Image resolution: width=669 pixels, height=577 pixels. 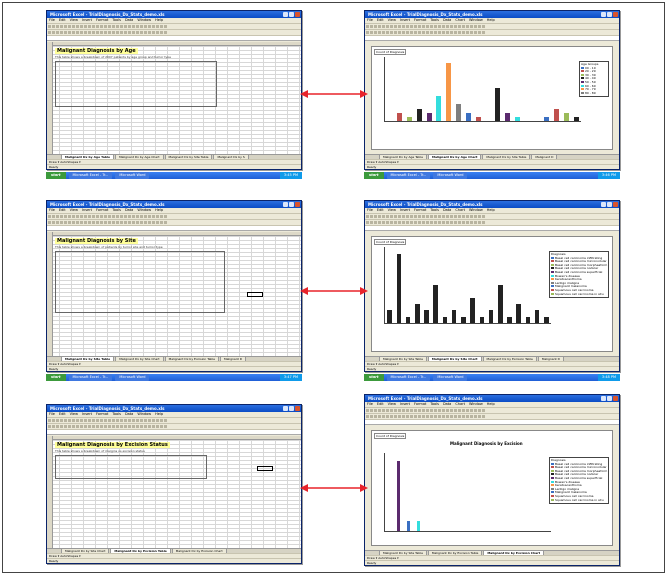 I want to click on menu-item-file: File, so click(x=370, y=404).